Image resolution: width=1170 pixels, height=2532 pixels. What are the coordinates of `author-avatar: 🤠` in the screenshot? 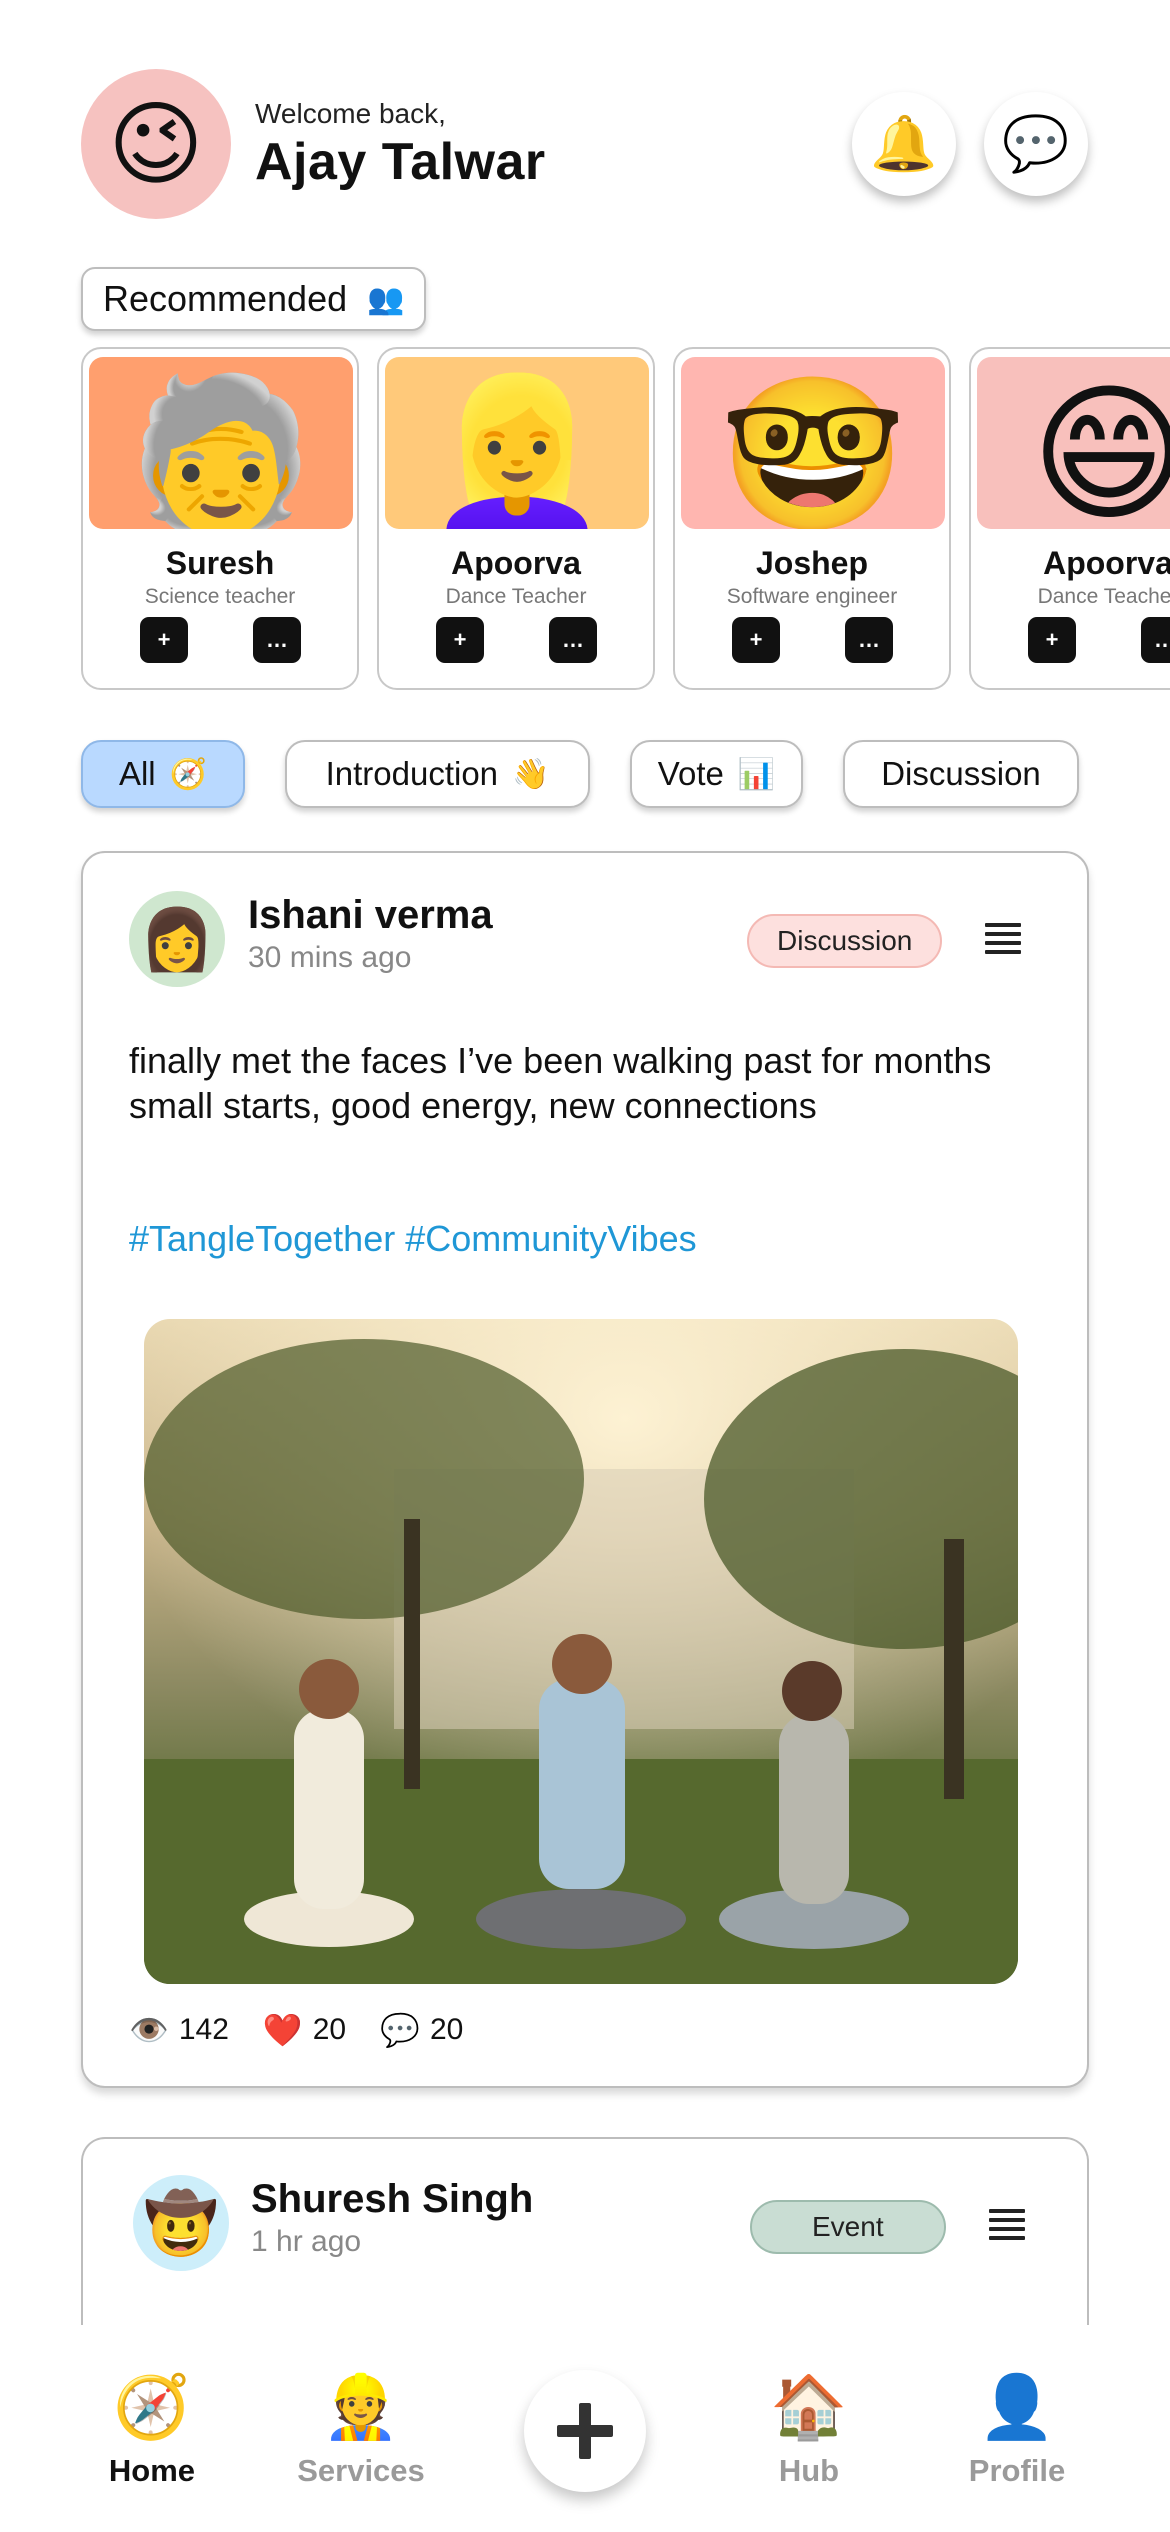 It's located at (181, 2223).